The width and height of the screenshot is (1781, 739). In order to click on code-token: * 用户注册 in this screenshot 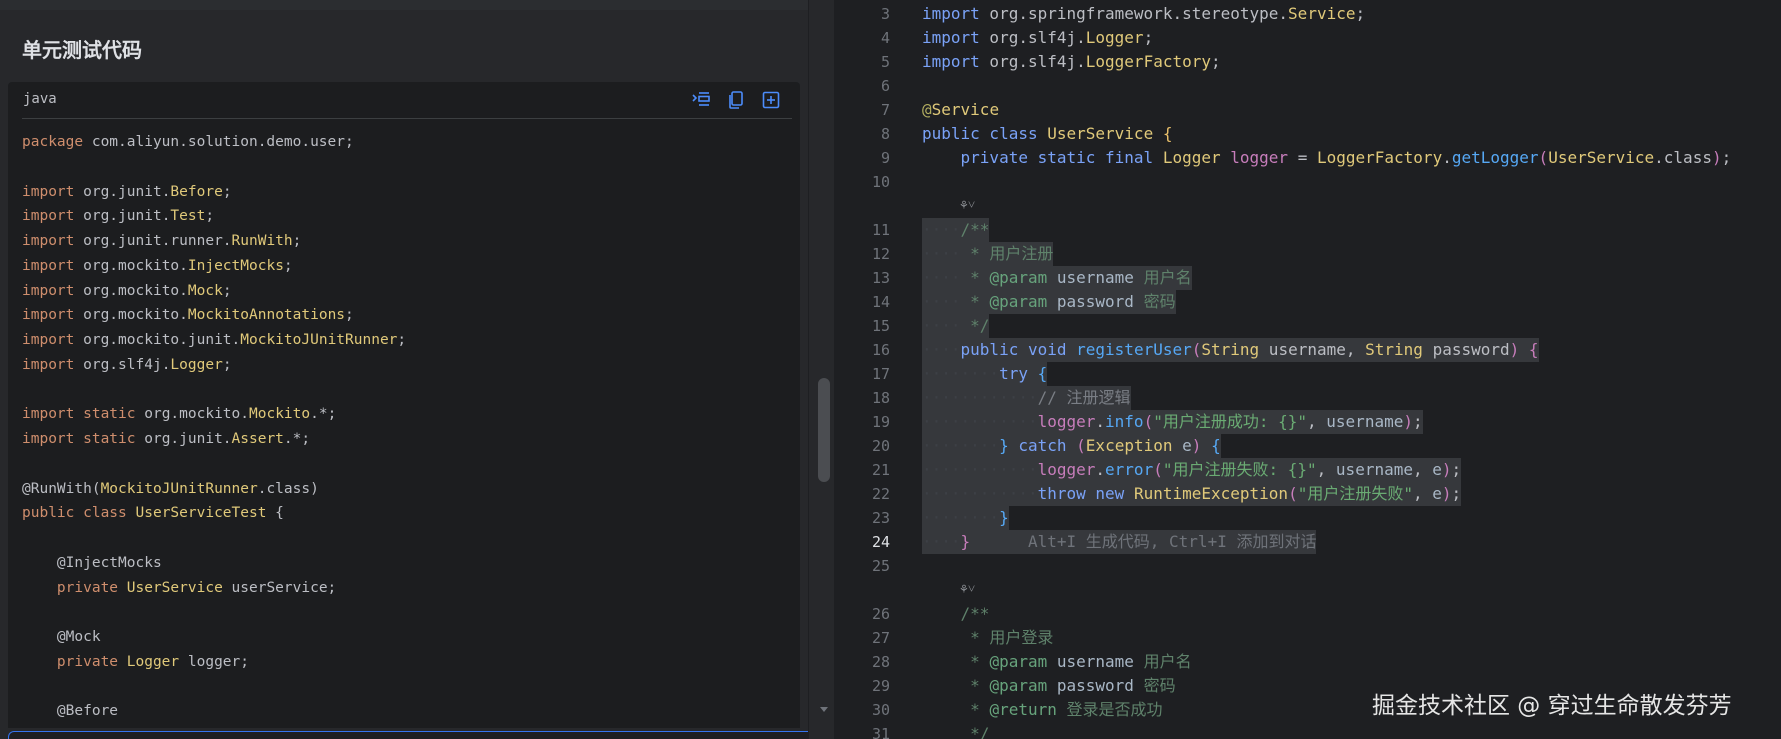, I will do `click(1007, 253)`.